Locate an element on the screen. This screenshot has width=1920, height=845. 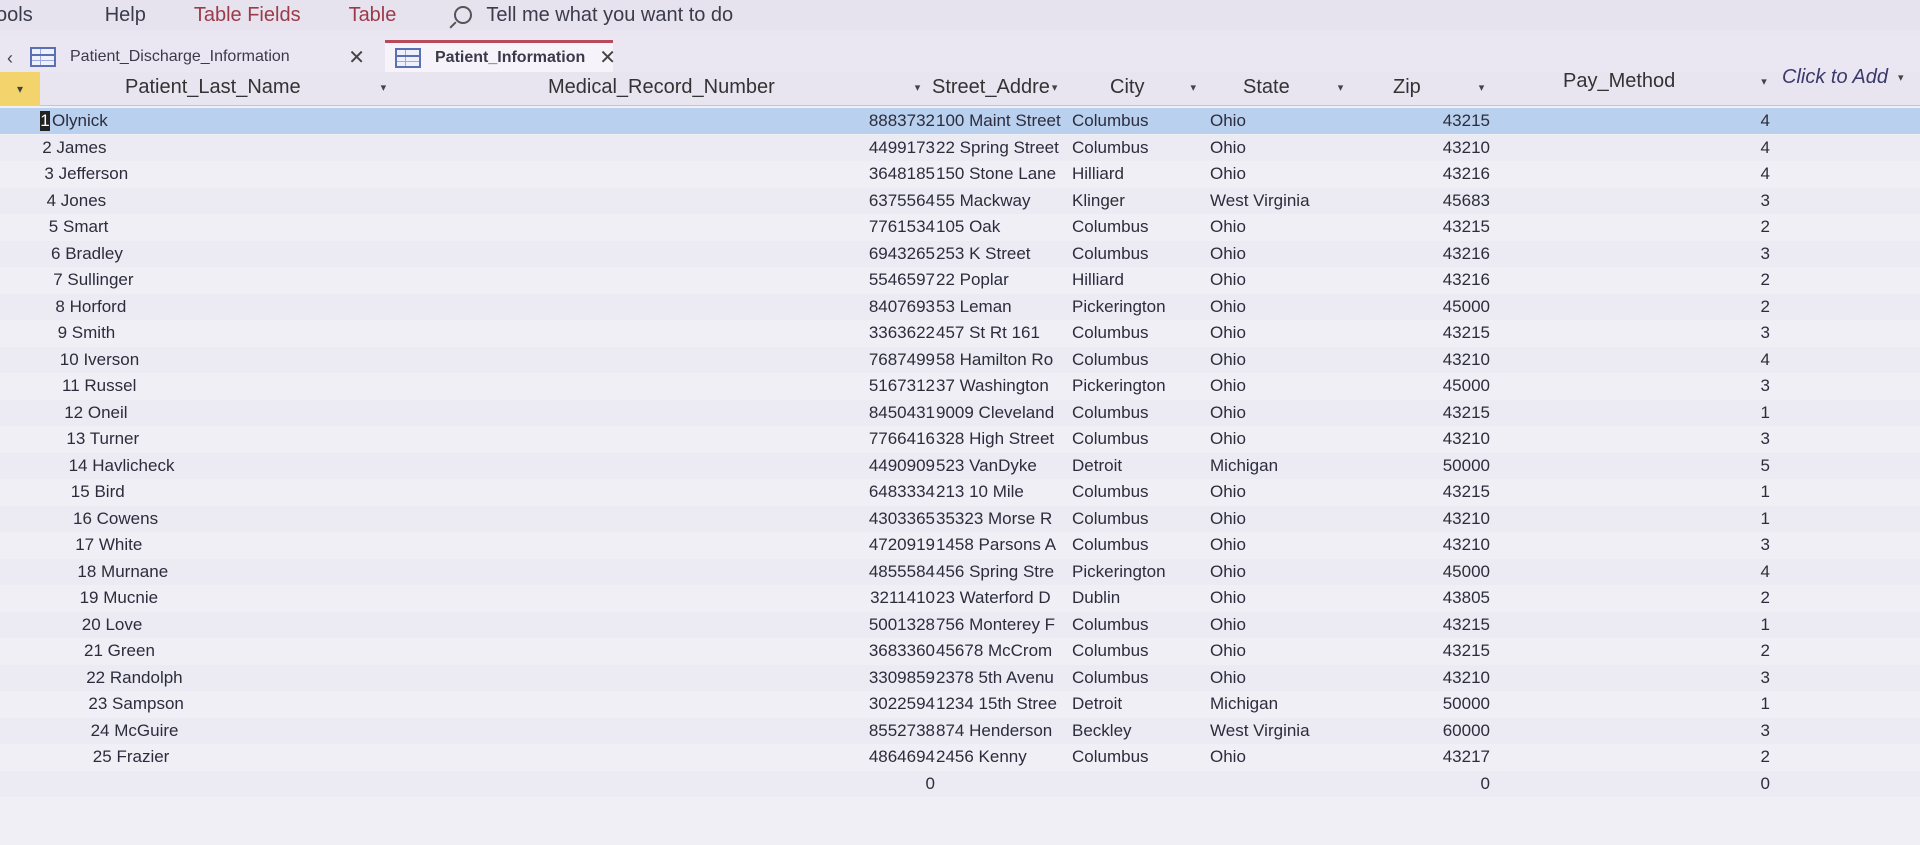
cell-patient-last-name: 15 Bird is located at coordinates (211, 492).